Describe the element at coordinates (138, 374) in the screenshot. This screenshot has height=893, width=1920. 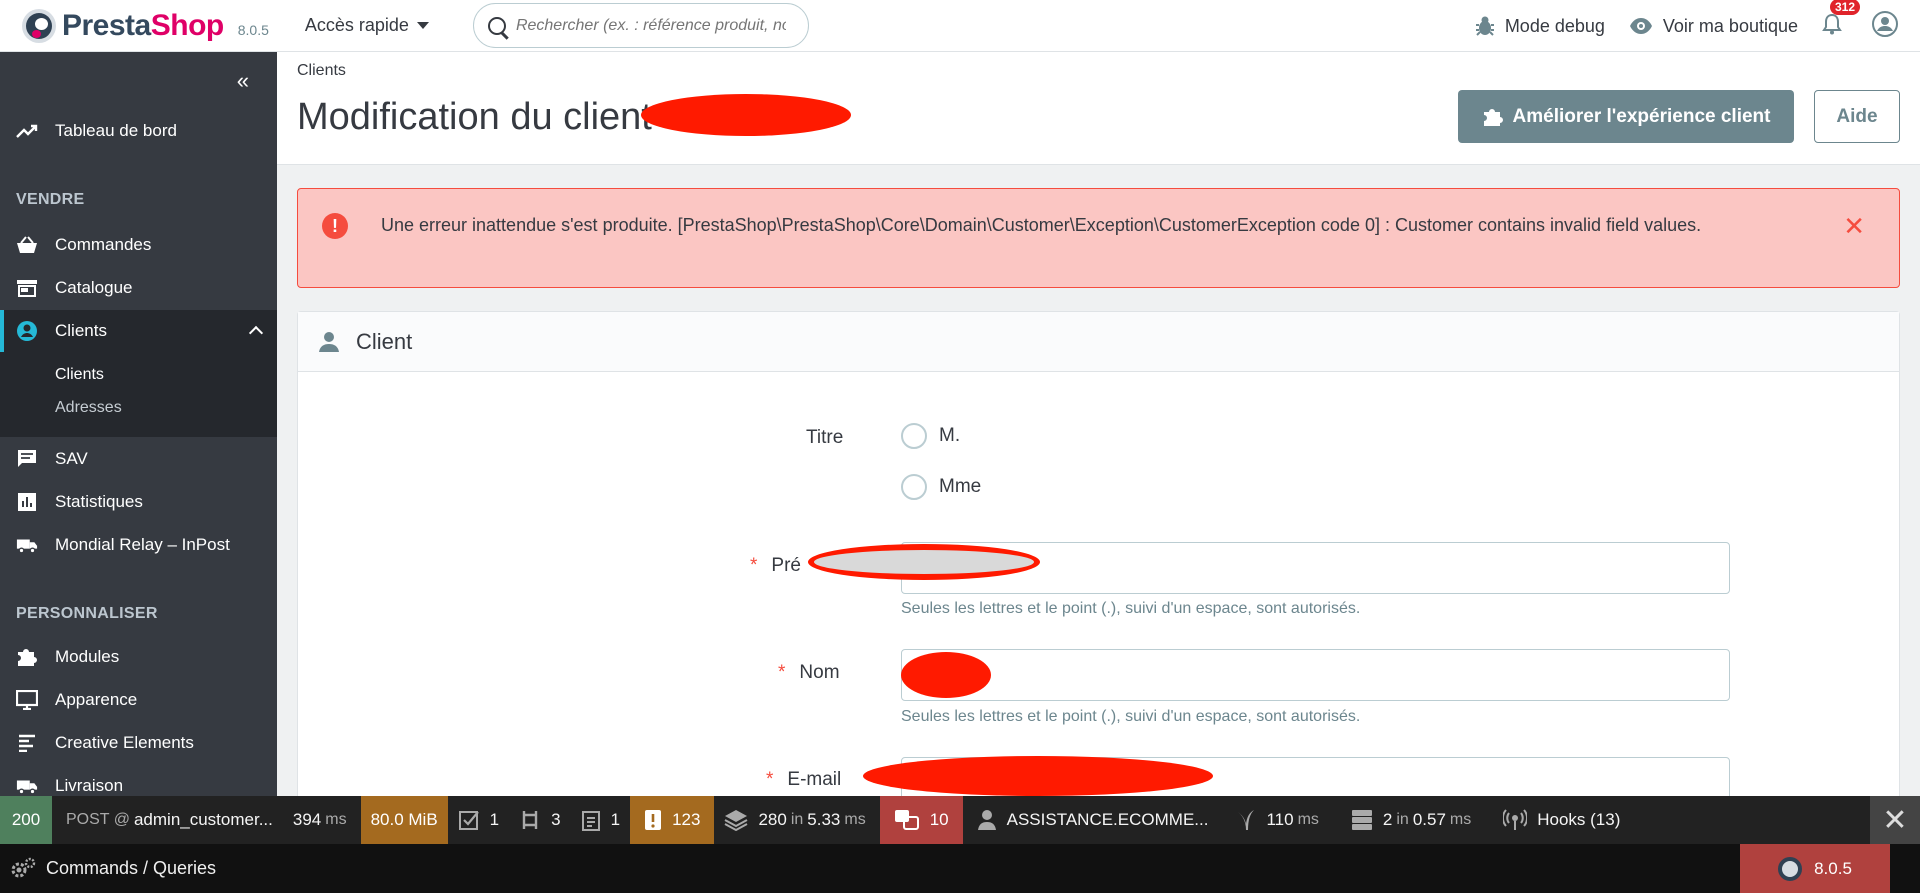
I see `sidebar-subitem-customers: Clients` at that location.